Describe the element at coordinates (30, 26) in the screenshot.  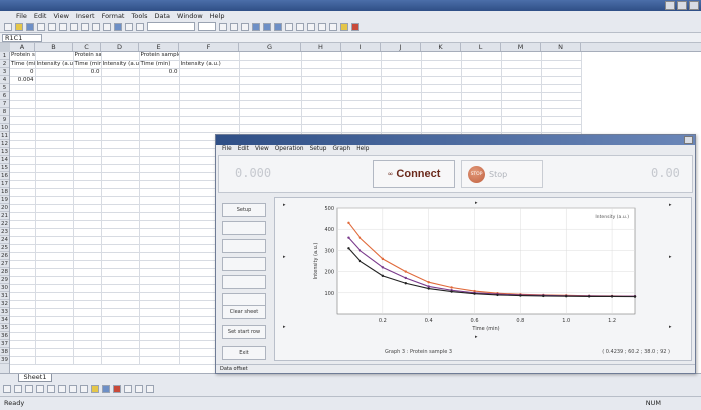
I see `save-icon` at that location.